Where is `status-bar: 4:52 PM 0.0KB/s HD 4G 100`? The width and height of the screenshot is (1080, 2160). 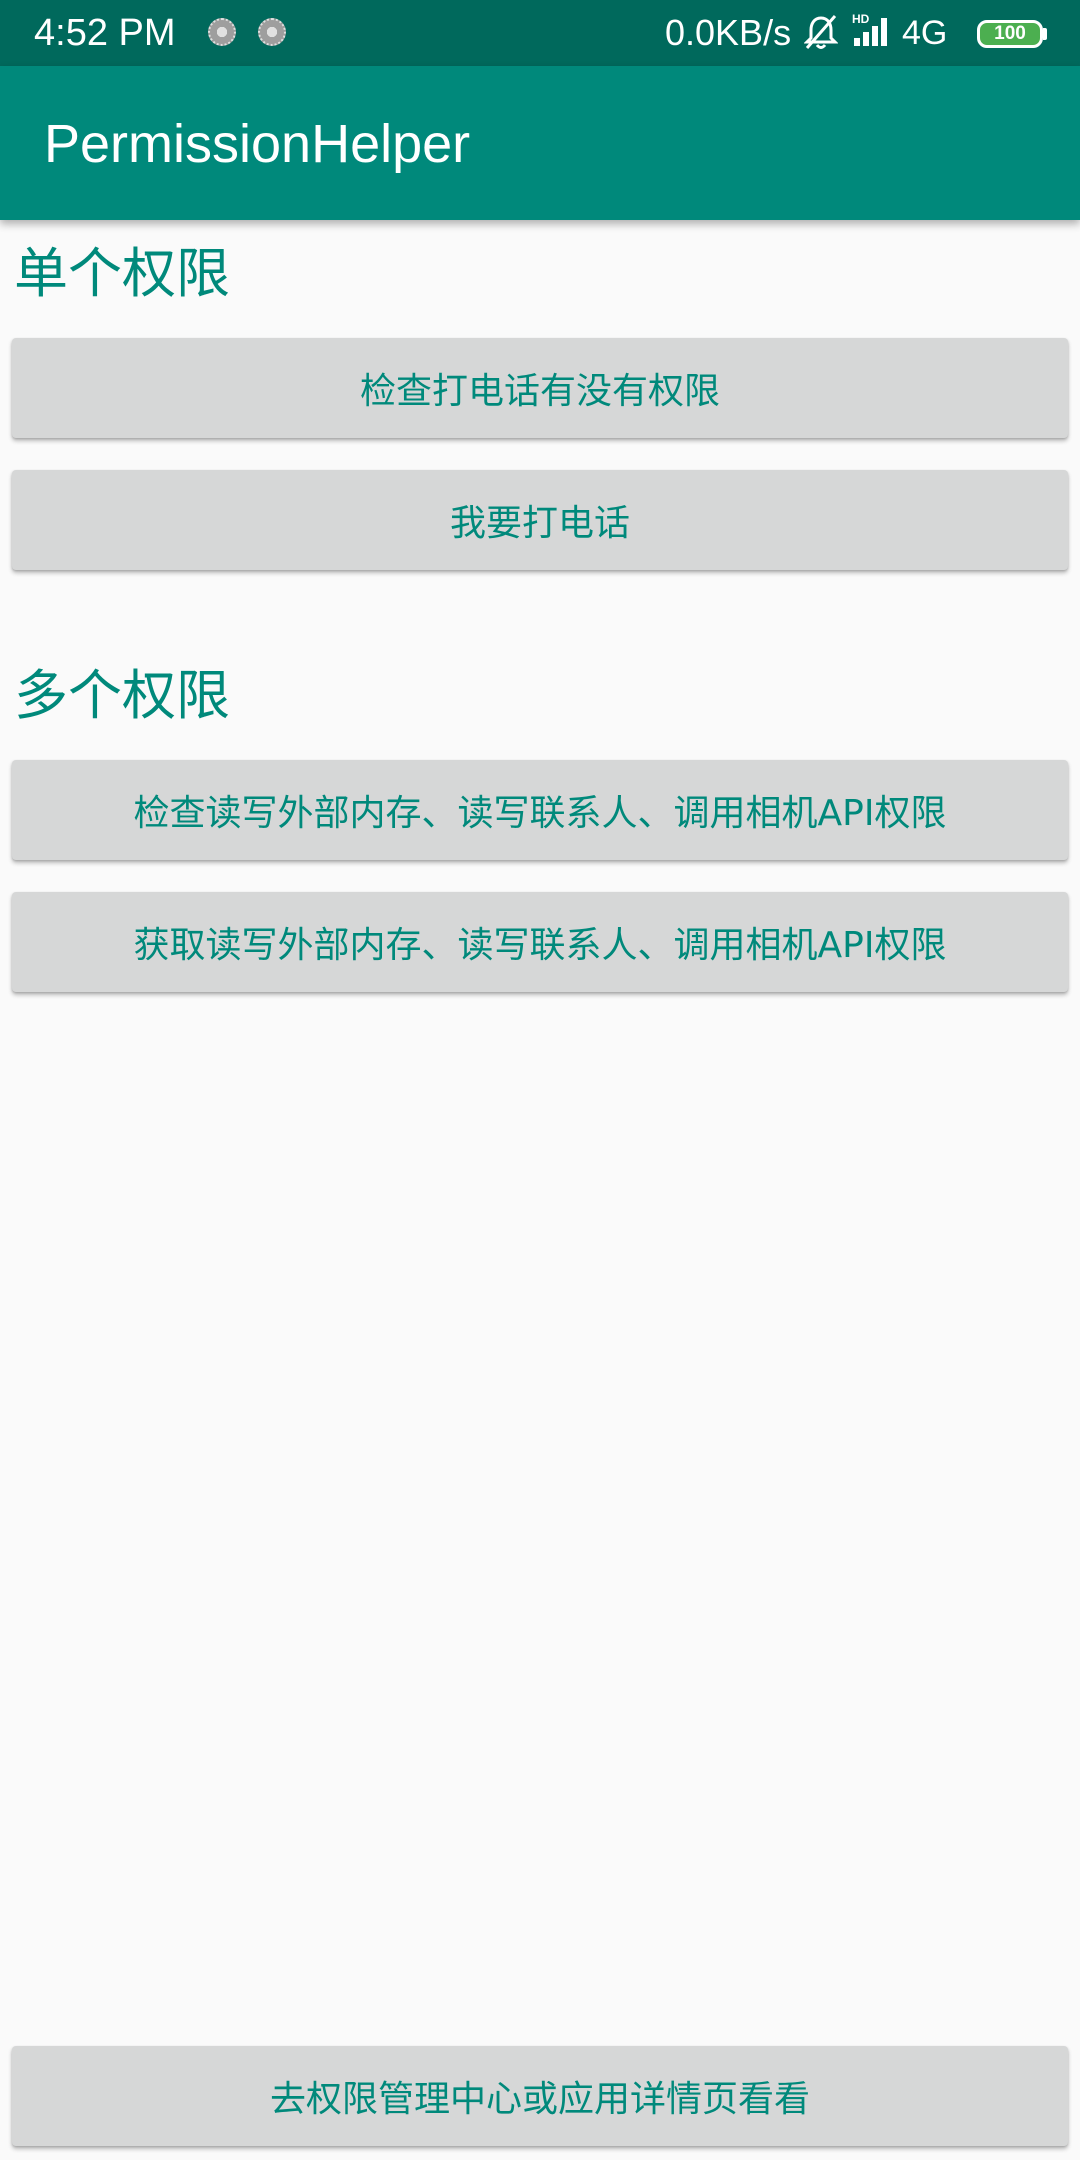
status-bar: 4:52 PM 0.0KB/s HD 4G 100 is located at coordinates (540, 33).